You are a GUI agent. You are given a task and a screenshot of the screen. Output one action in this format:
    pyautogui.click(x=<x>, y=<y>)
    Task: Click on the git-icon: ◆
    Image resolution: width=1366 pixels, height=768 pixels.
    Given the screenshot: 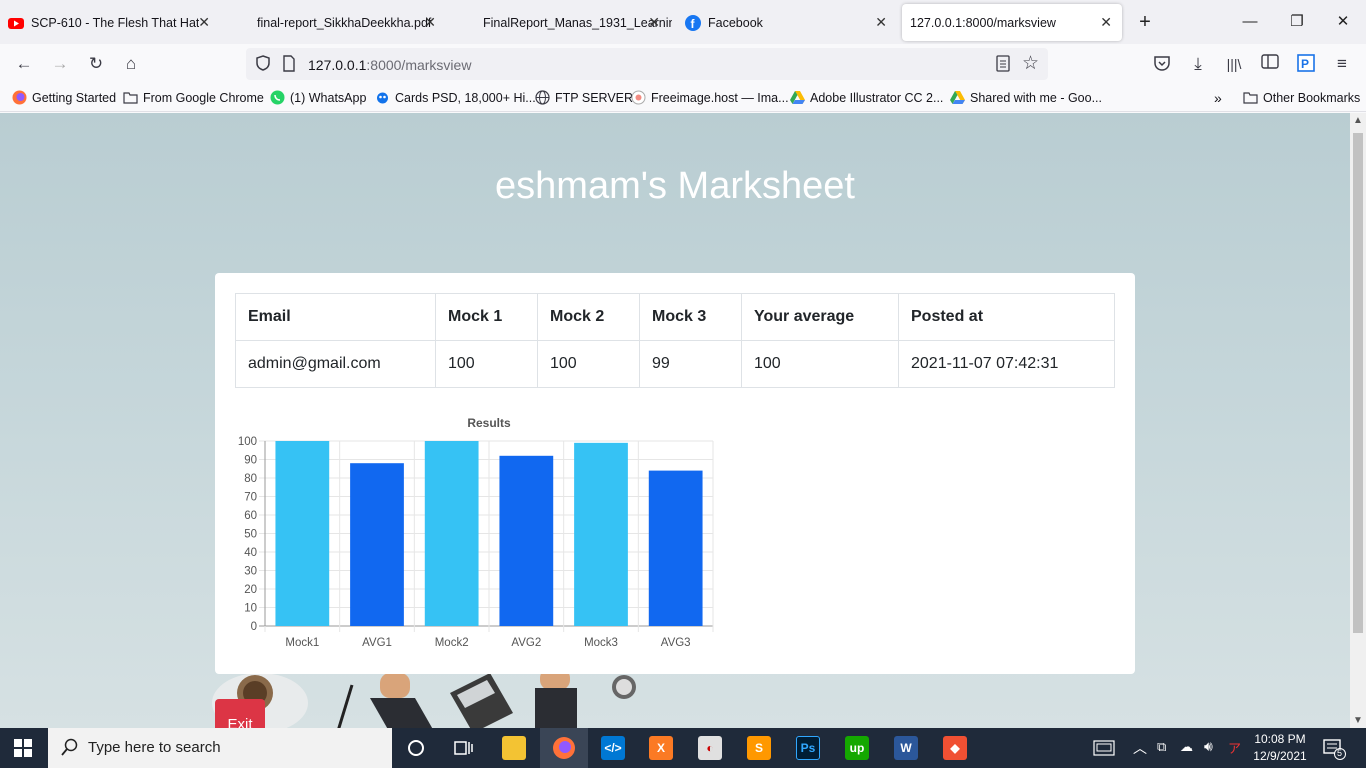 What is the action you would take?
    pyautogui.click(x=955, y=748)
    